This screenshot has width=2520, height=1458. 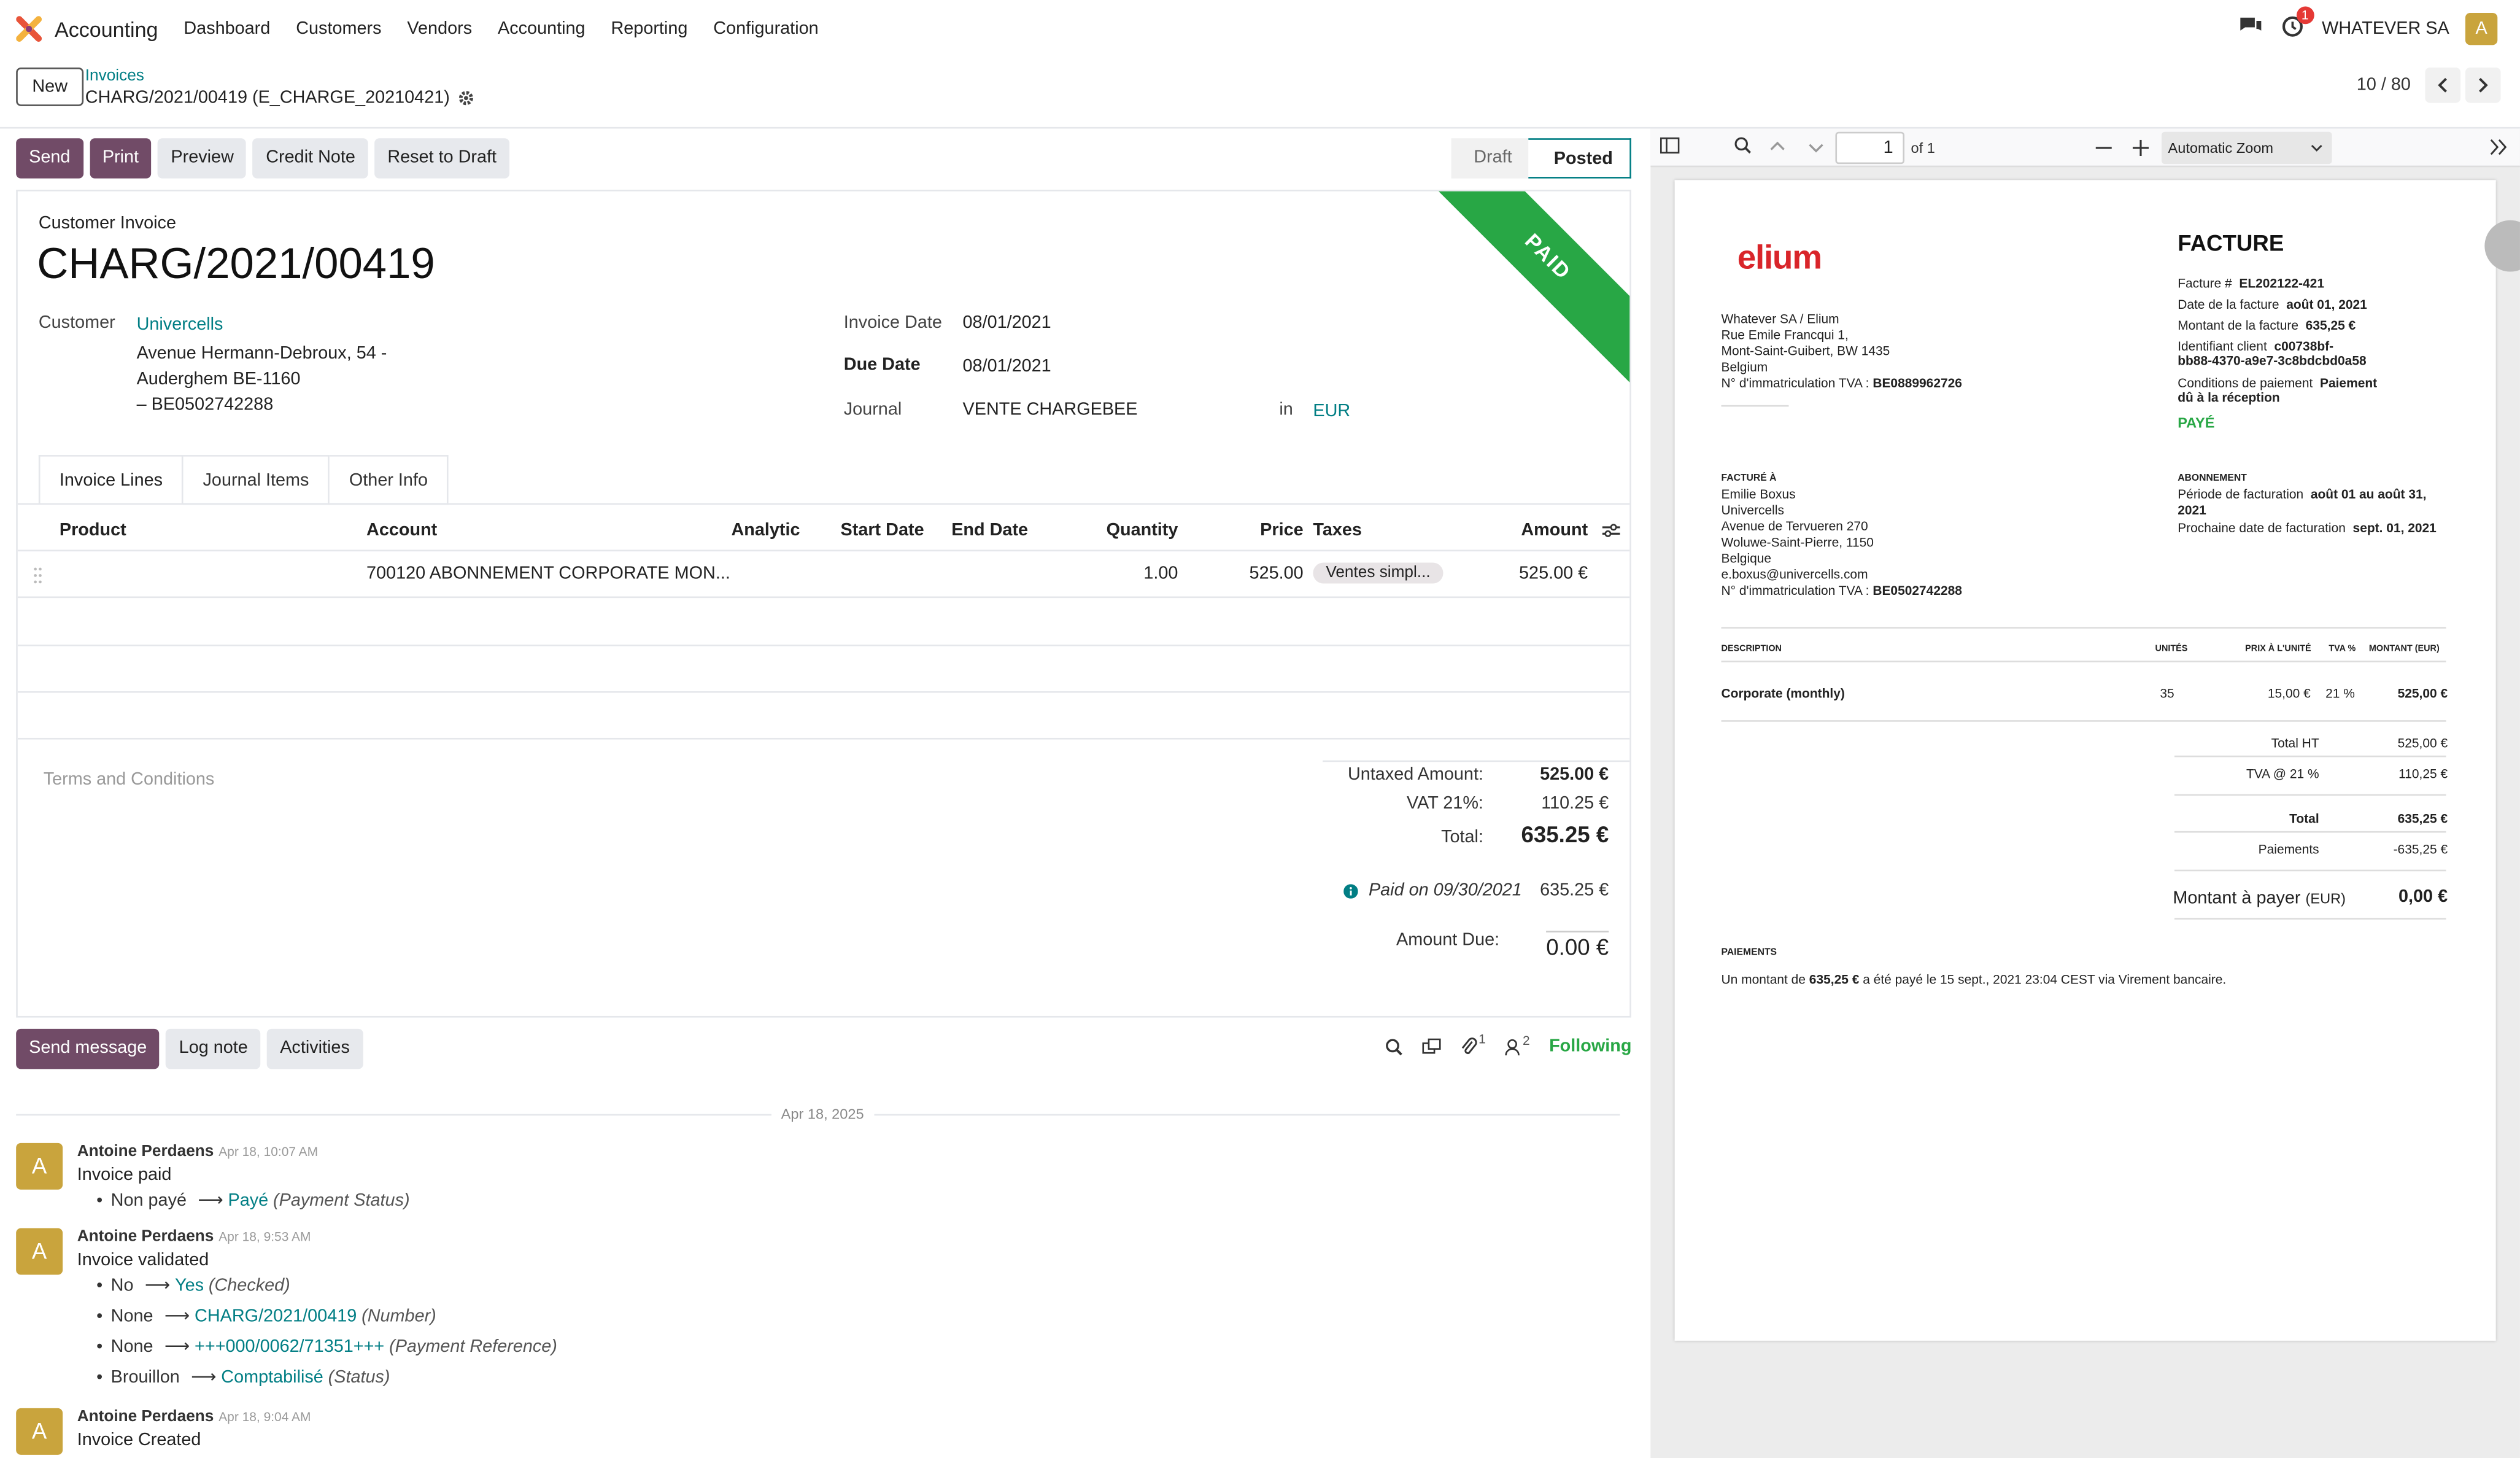 I want to click on chat-icon, so click(x=2250, y=29).